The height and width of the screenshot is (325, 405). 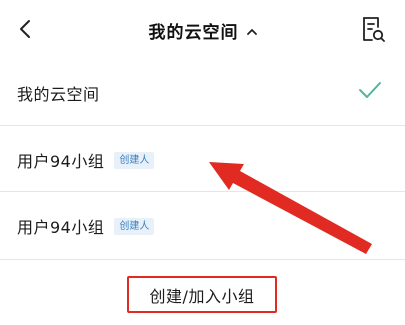 I want to click on document-settings-icon, so click(x=374, y=29).